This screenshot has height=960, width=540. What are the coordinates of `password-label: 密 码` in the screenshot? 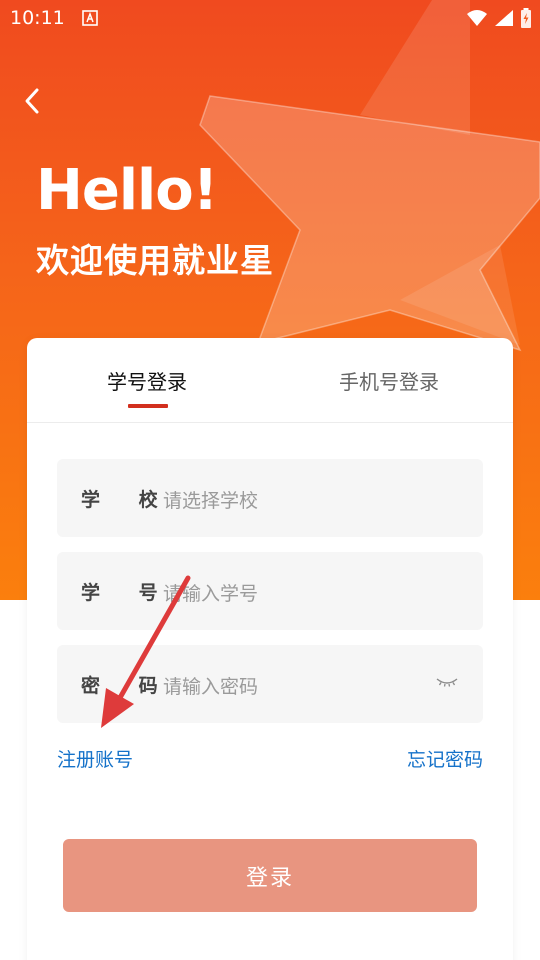 It's located at (127, 686).